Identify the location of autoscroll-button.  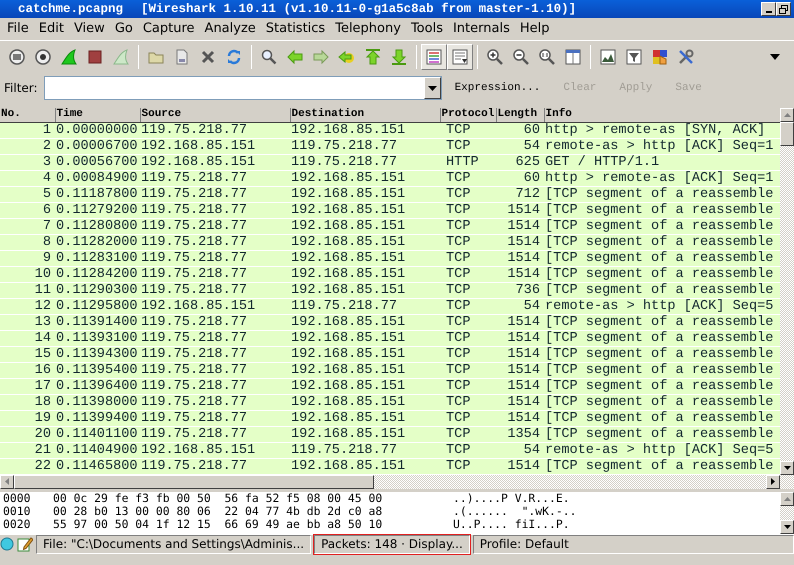
(460, 57).